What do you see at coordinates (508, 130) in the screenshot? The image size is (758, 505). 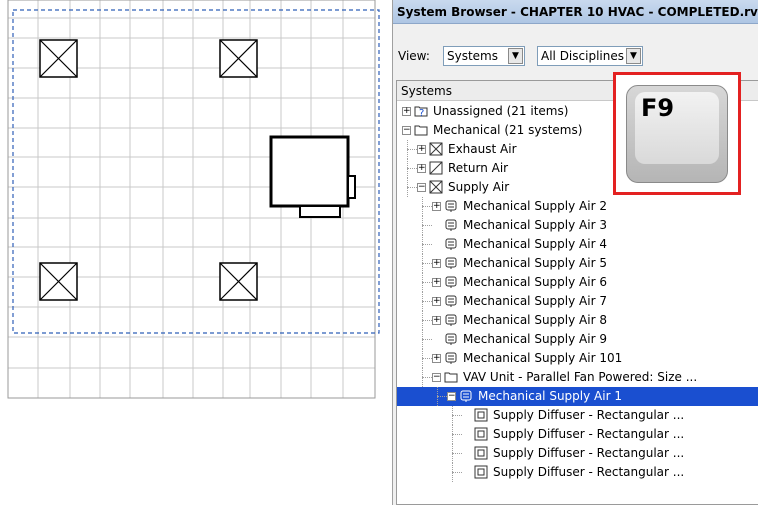 I see `tree-row-label: Mechanical (21 systems)` at bounding box center [508, 130].